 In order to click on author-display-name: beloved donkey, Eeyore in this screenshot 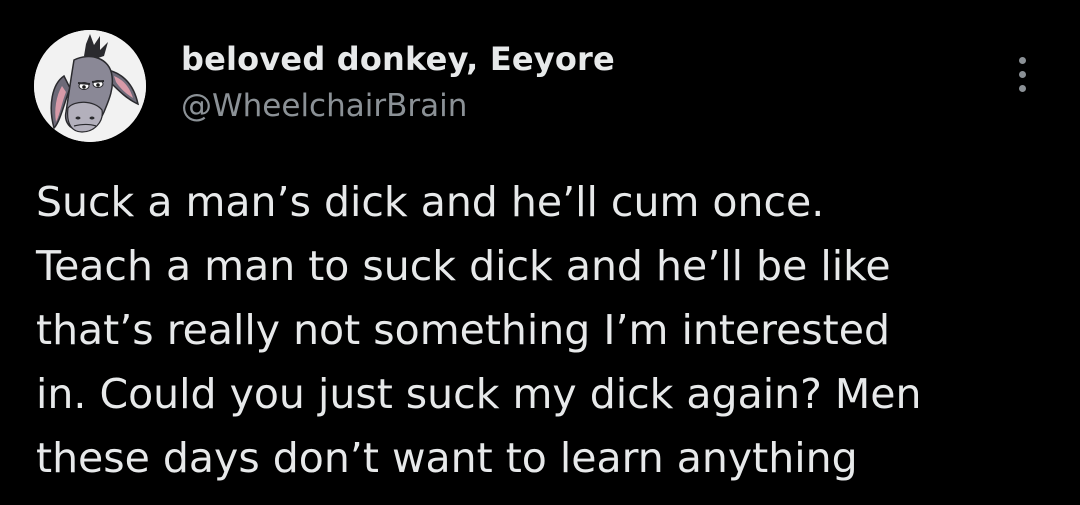, I will do `click(398, 59)`.